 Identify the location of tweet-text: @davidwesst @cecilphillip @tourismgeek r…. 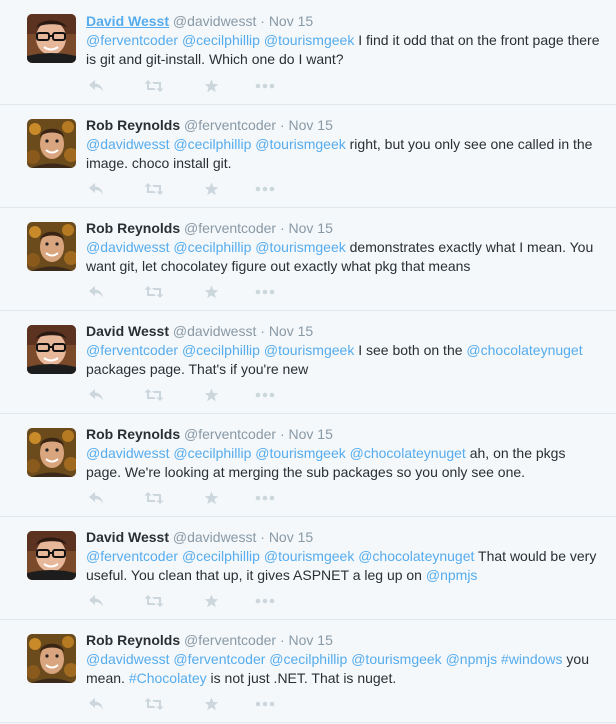
(345, 154).